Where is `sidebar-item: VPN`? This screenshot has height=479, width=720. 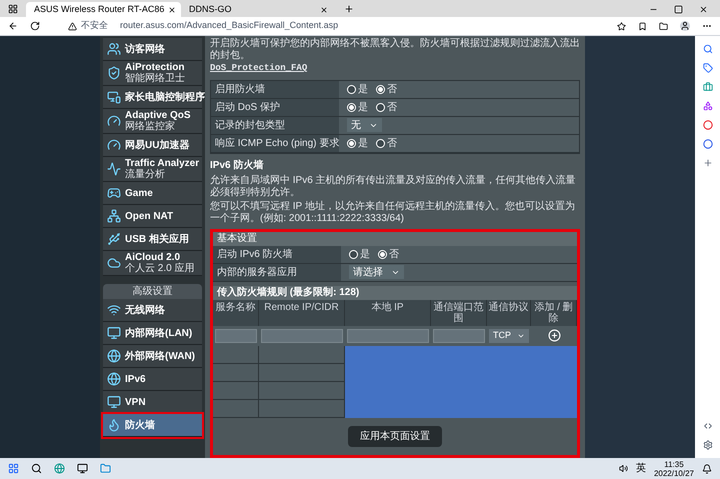 sidebar-item: VPN is located at coordinates (152, 402).